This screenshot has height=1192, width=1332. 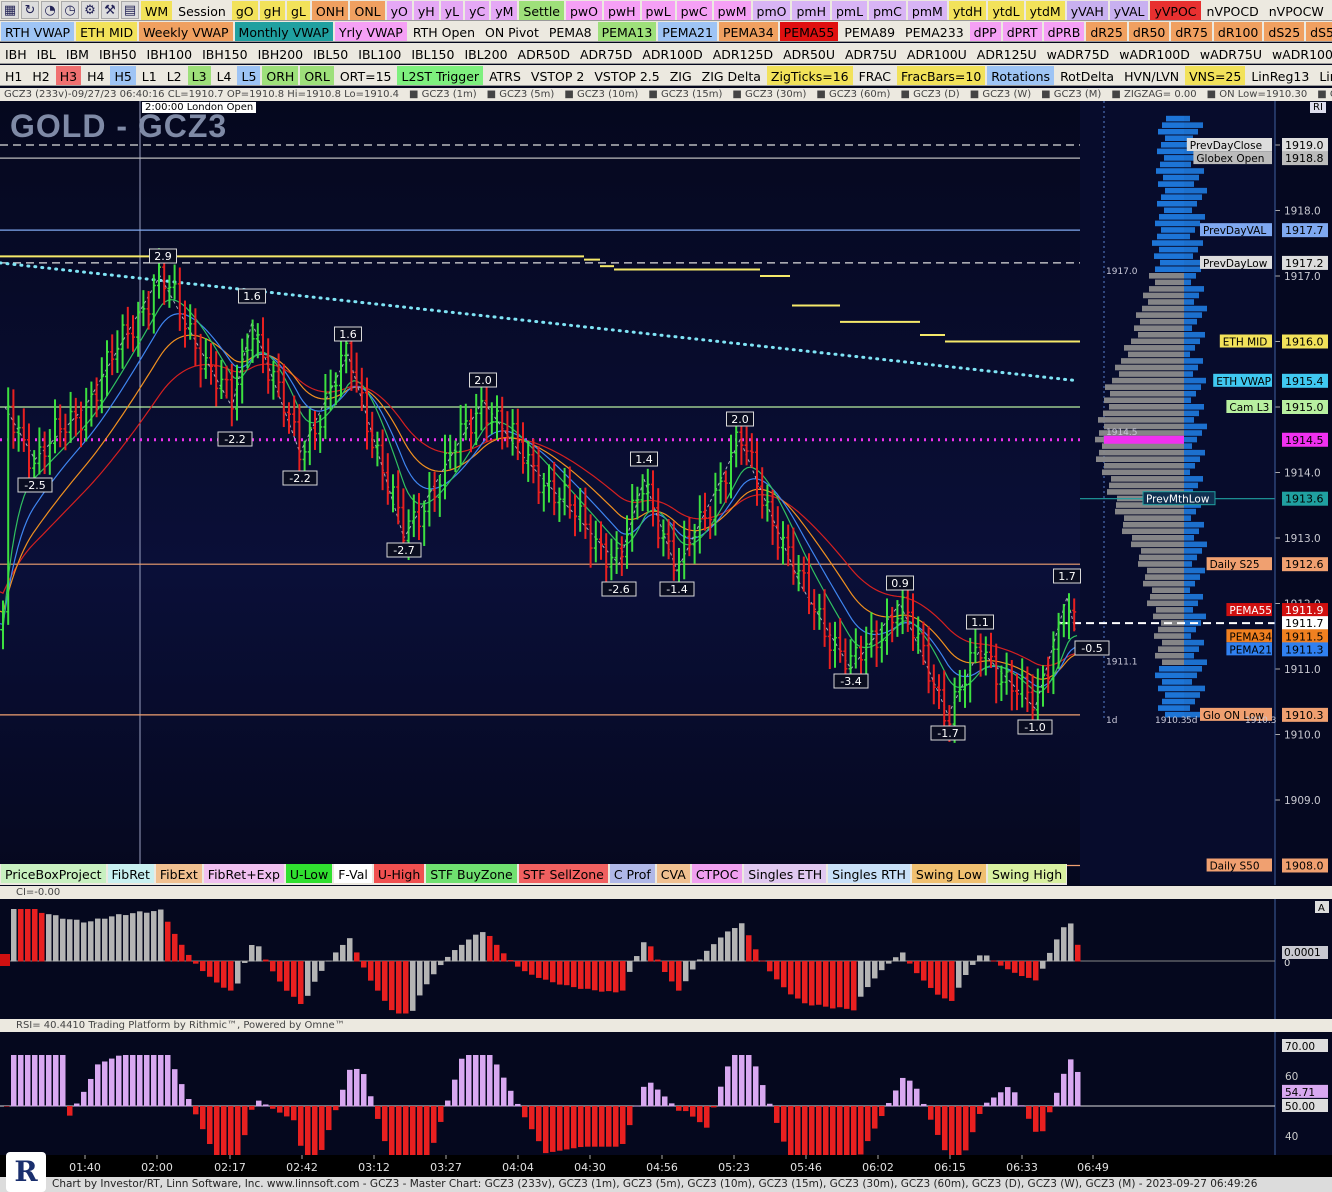 I want to click on tb4-l2-button: L2, so click(x=174, y=75).